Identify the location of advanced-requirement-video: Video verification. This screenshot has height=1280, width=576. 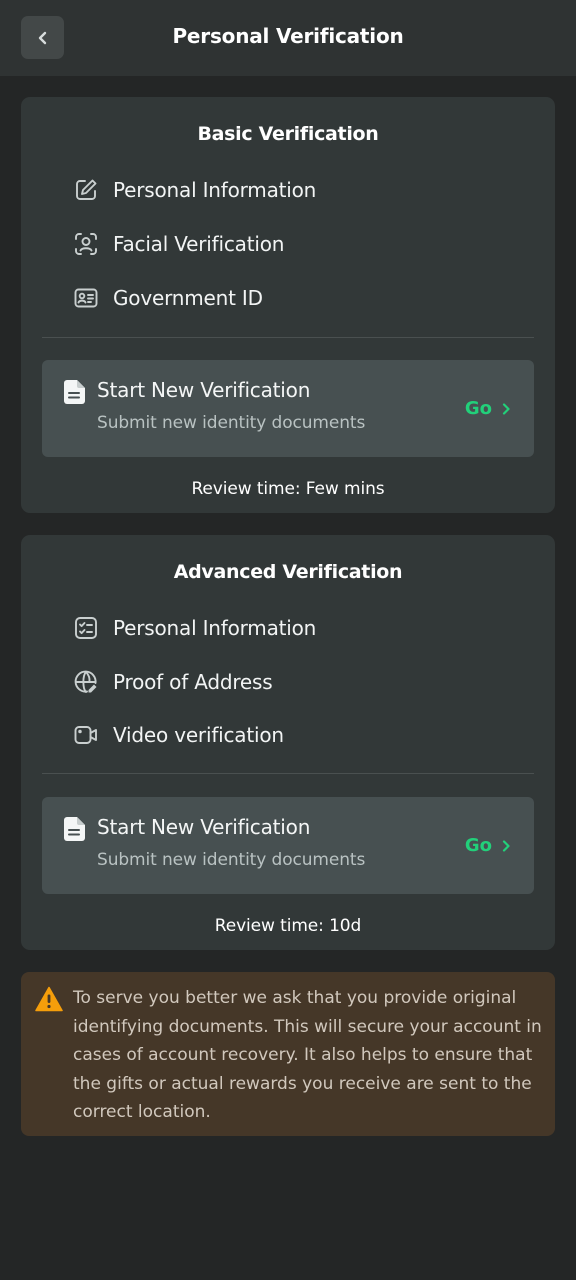
(178, 735).